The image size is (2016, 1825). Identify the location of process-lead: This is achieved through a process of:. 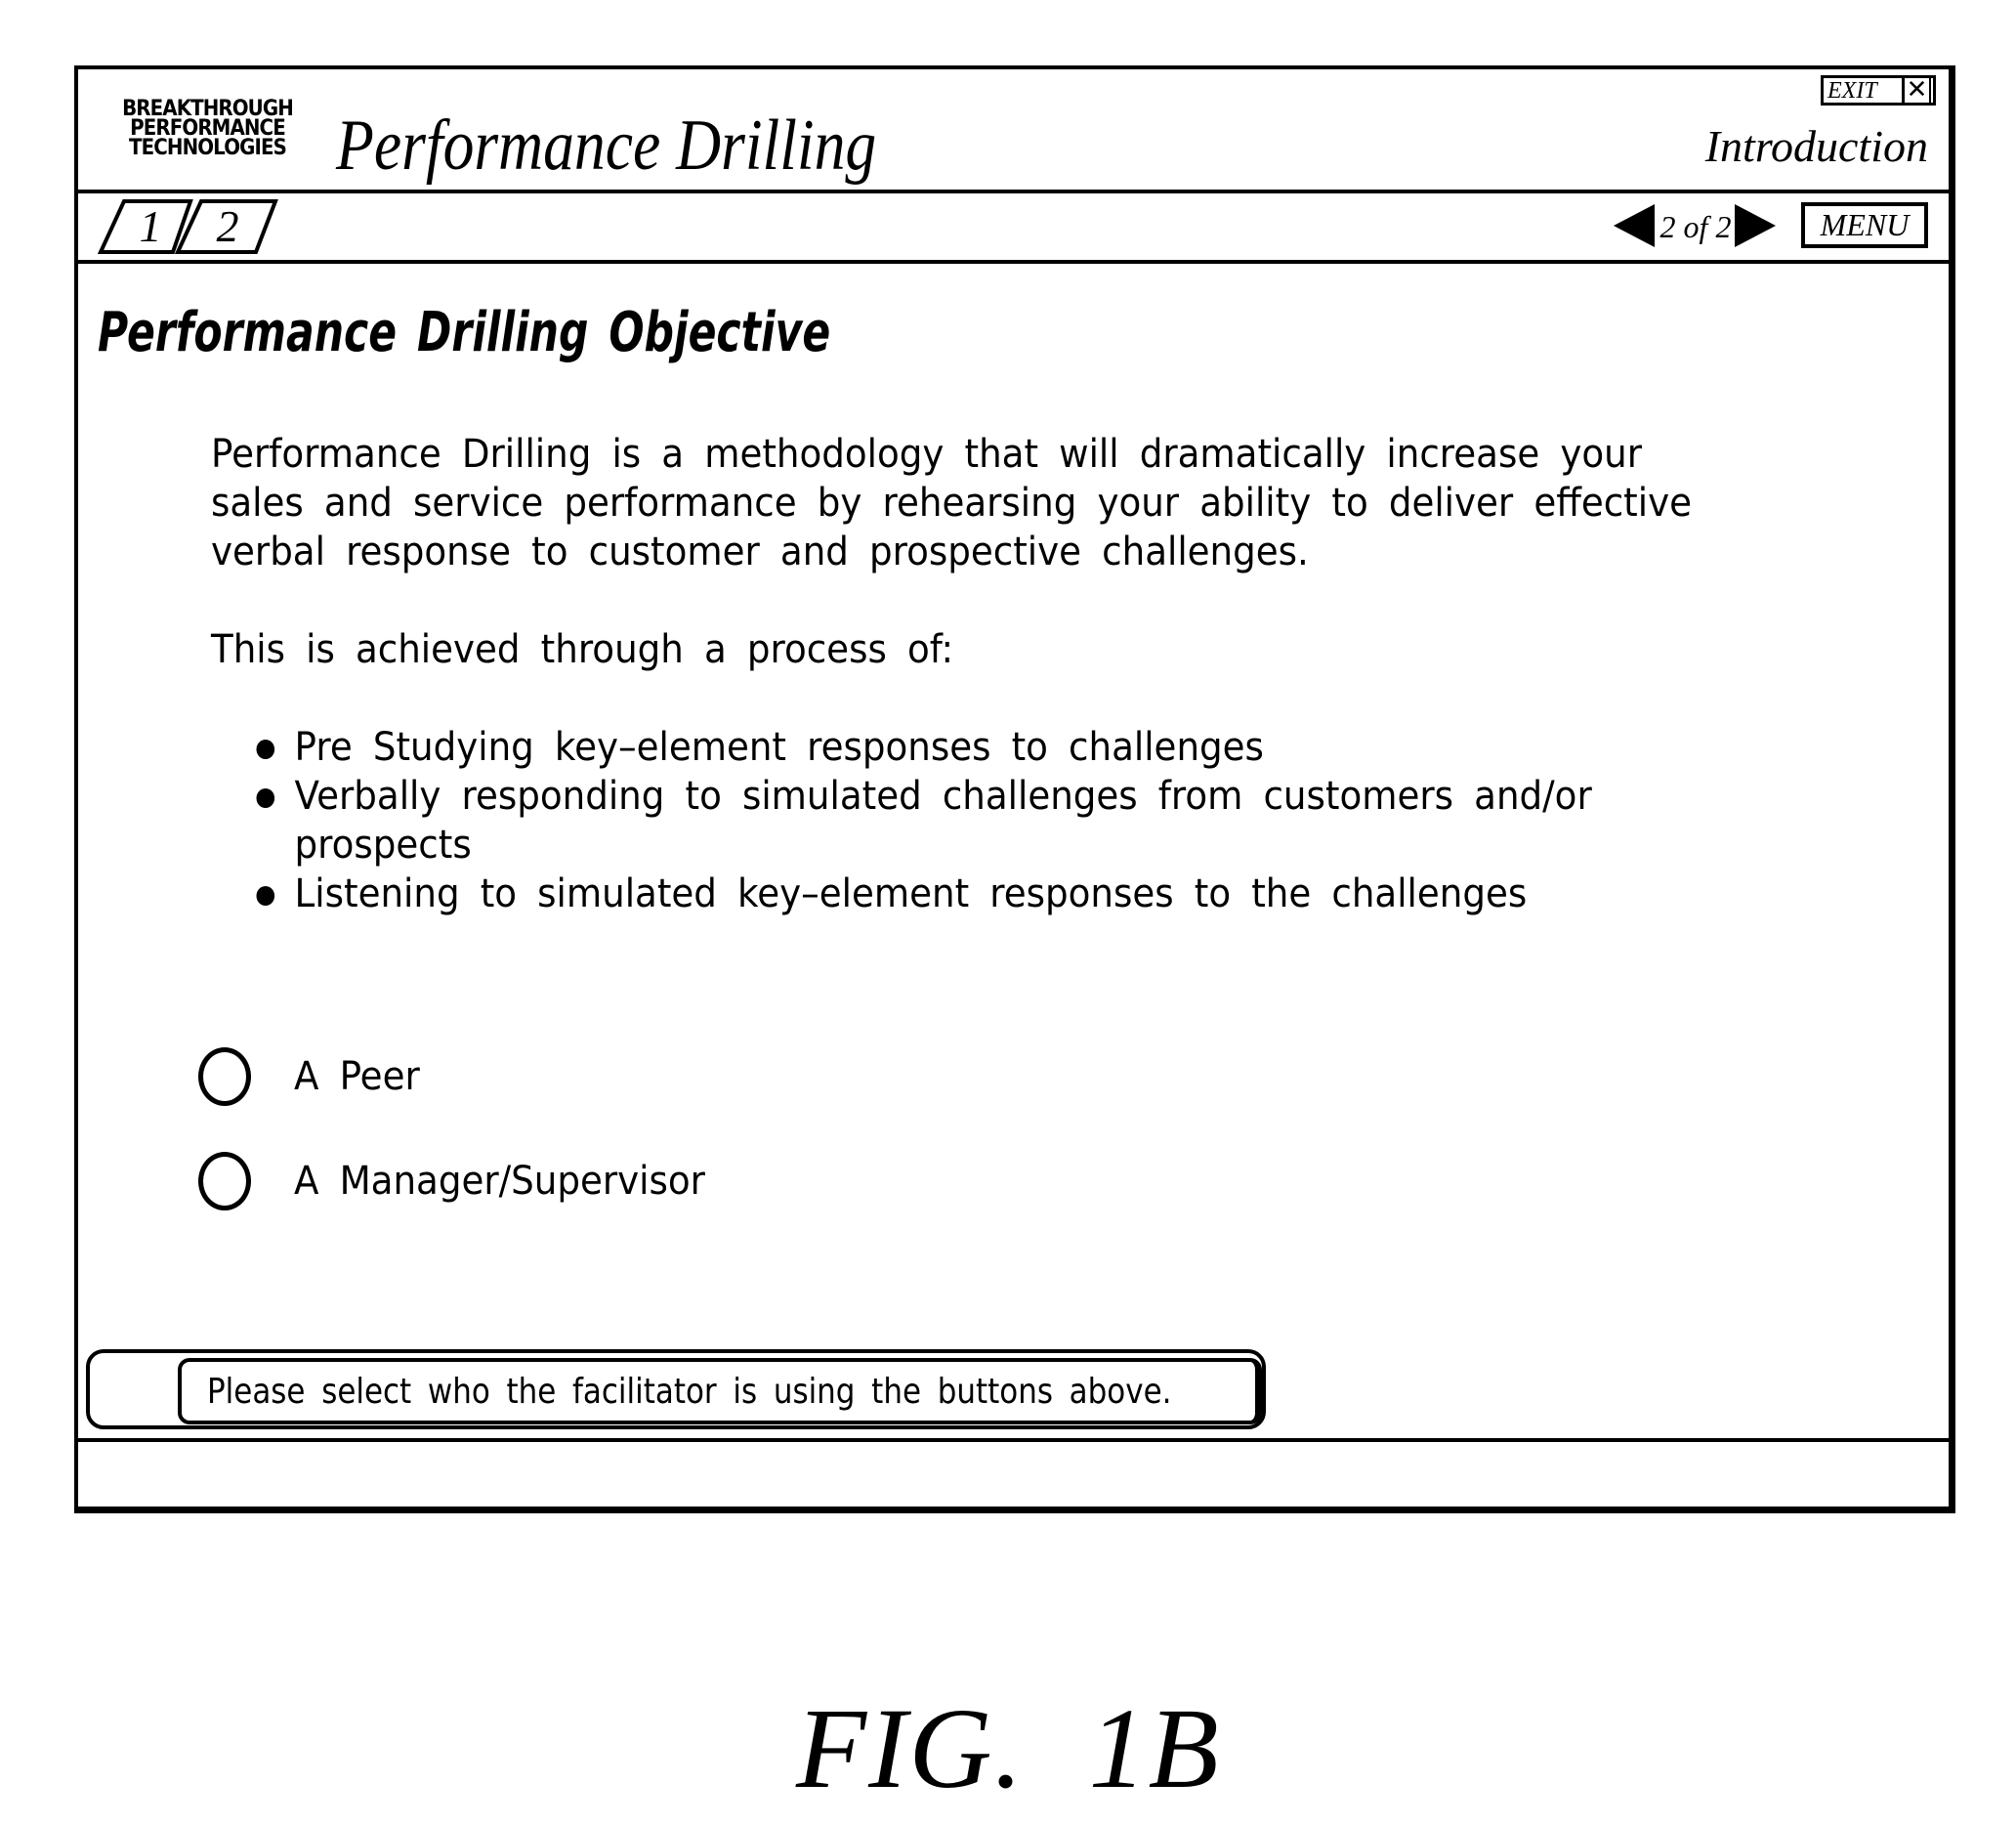
(582, 650).